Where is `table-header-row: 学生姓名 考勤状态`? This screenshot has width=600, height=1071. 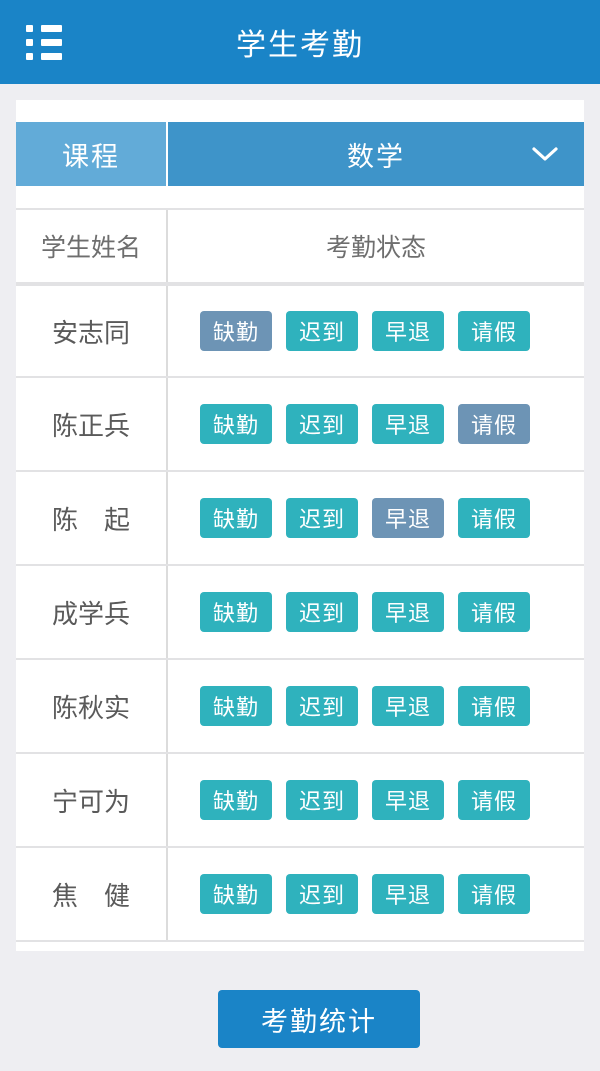 table-header-row: 学生姓名 考勤状态 is located at coordinates (300, 246).